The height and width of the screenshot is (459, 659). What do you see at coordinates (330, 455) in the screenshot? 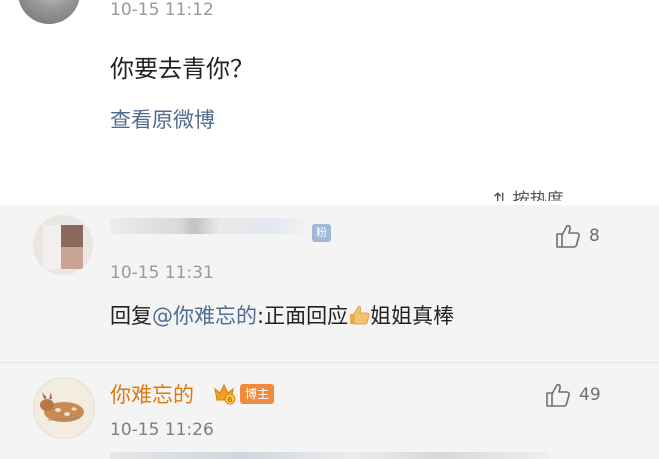
I see `next-comment-blurred` at bounding box center [330, 455].